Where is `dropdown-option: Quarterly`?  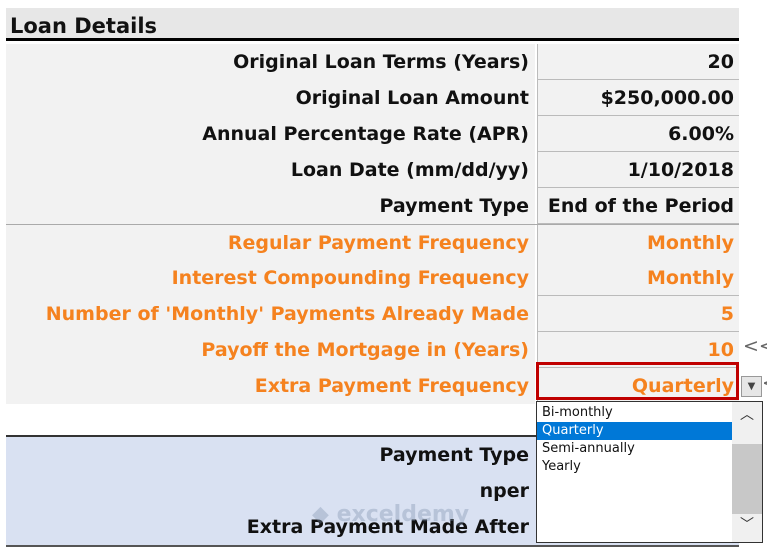 dropdown-option: Quarterly is located at coordinates (634, 431).